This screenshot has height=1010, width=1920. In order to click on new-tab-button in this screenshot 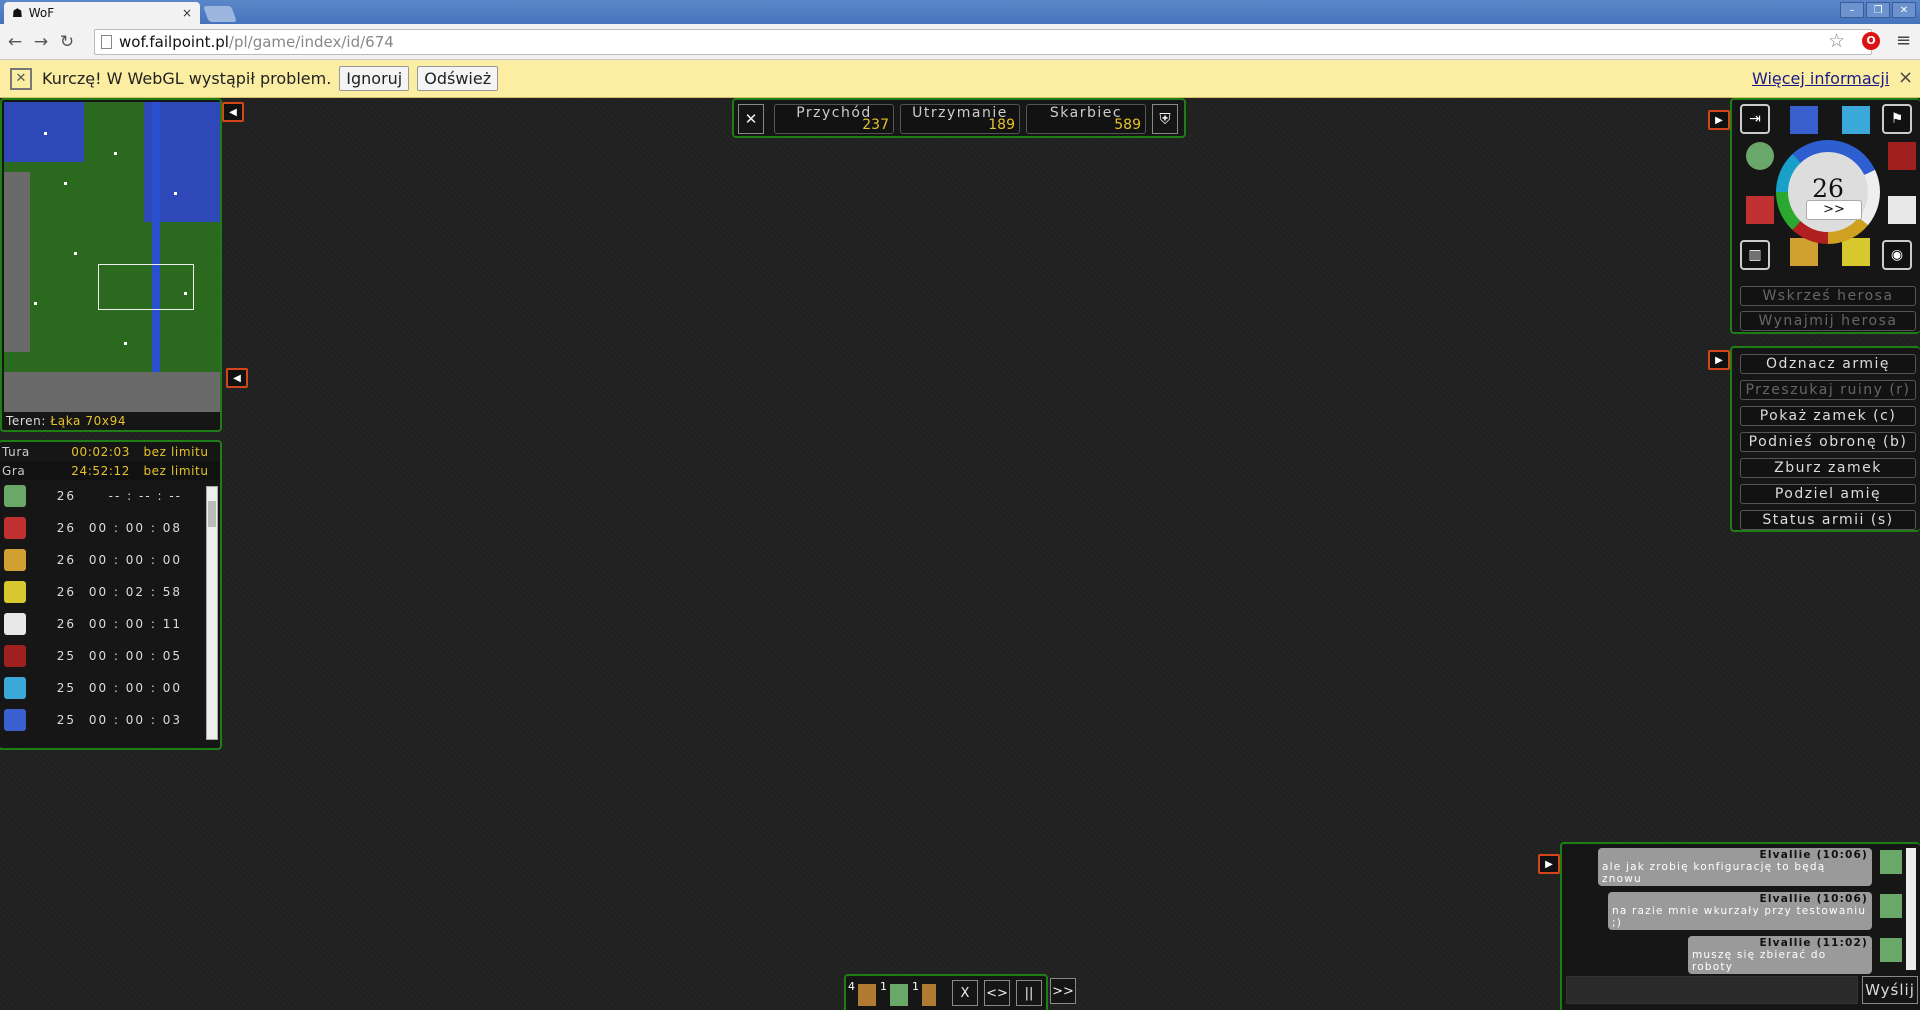, I will do `click(220, 14)`.